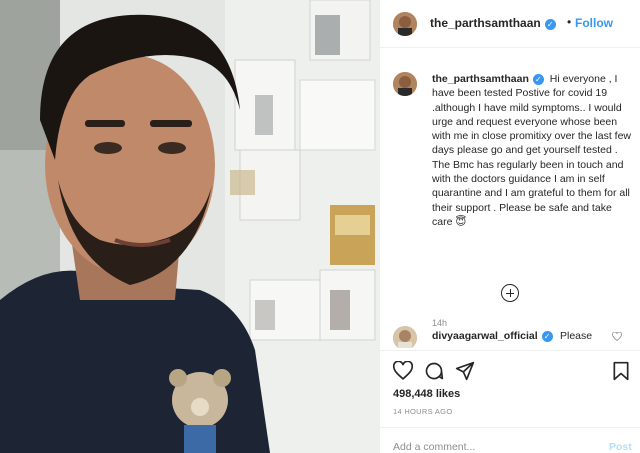 This screenshot has width=640, height=453. Describe the element at coordinates (422, 411) in the screenshot. I see `post-timestamp: 14 HOURS AGO` at that location.